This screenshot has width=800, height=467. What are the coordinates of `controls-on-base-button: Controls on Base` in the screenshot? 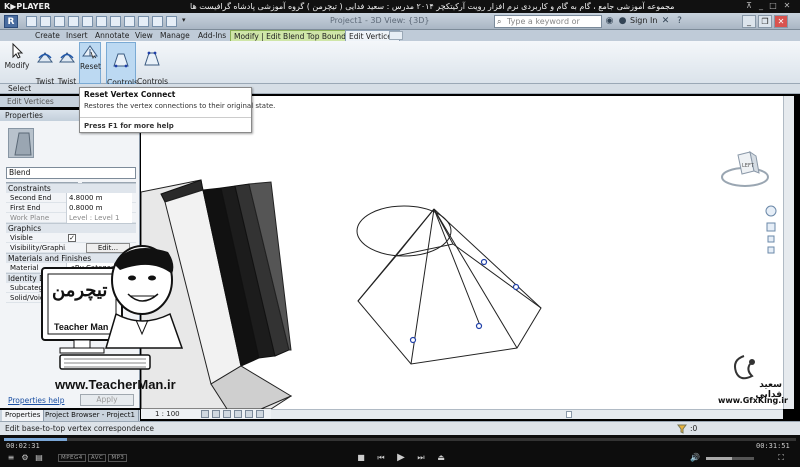 It's located at (122, 72).